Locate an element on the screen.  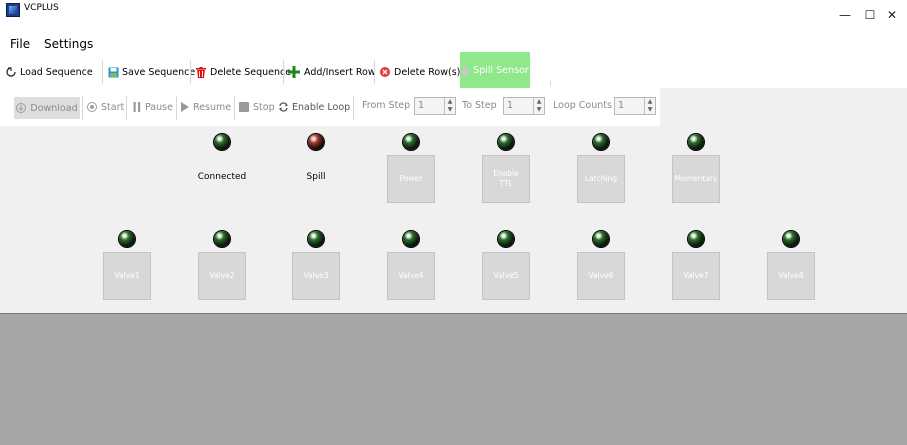
power-led-icon is located at coordinates (411, 142).